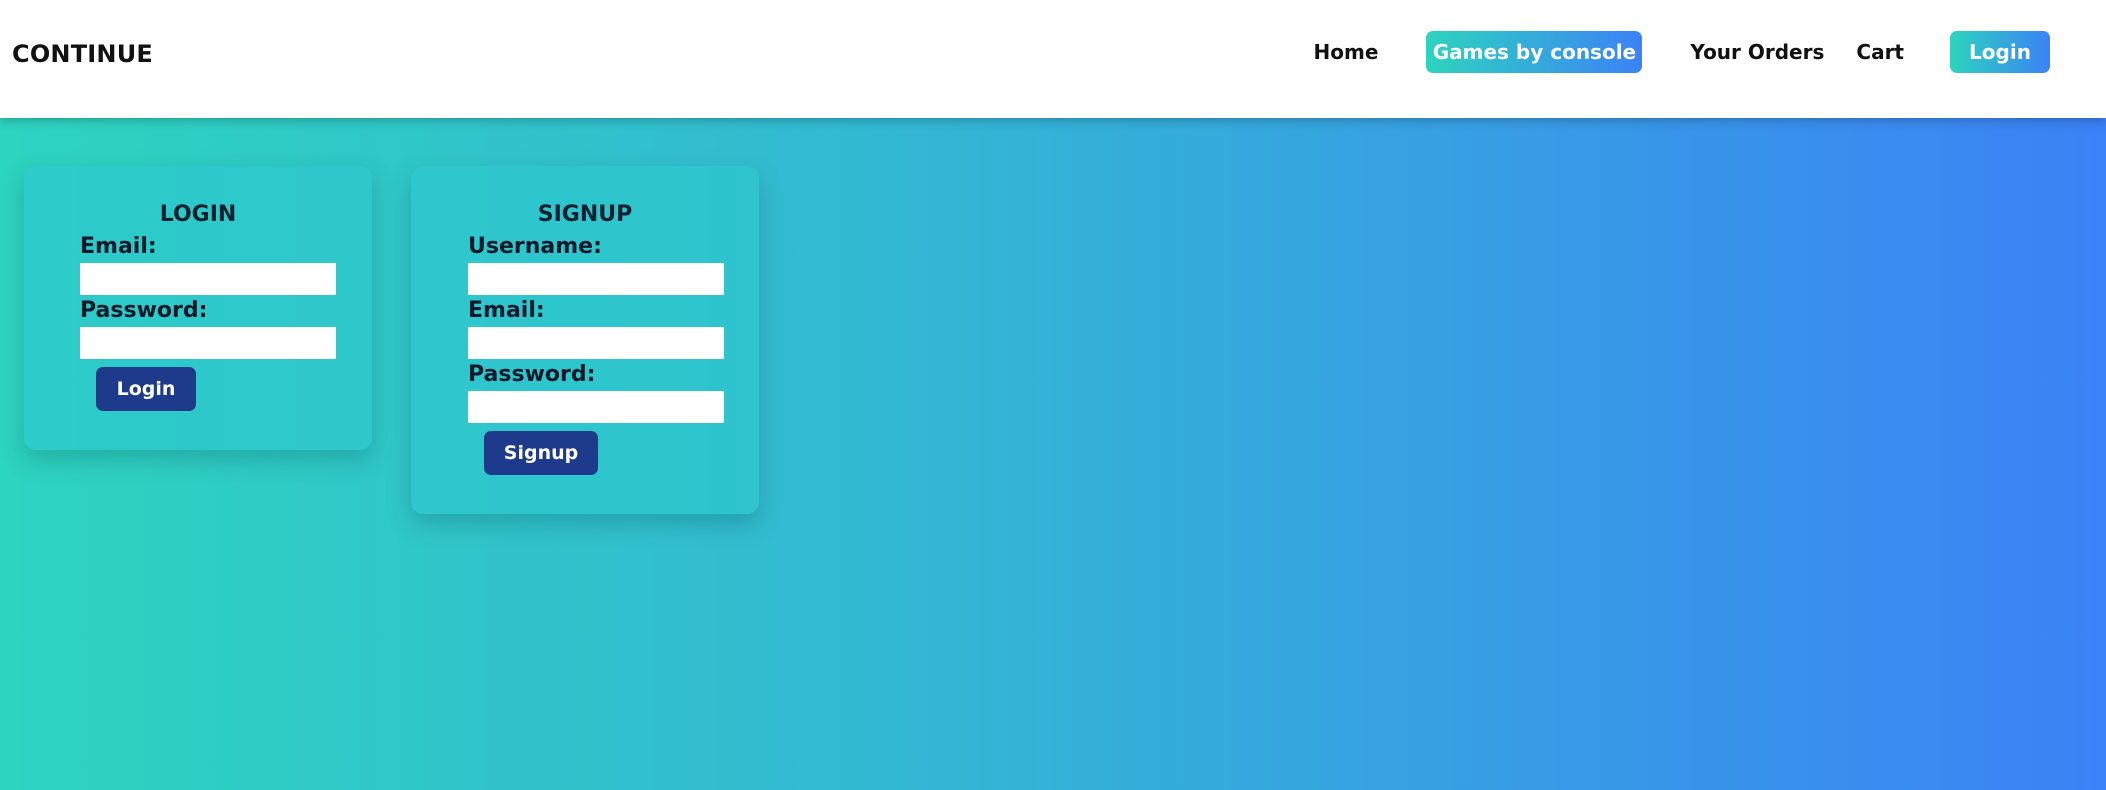 The width and height of the screenshot is (2106, 790). I want to click on login-card: LOGIN Email: Password: Login, so click(198, 308).